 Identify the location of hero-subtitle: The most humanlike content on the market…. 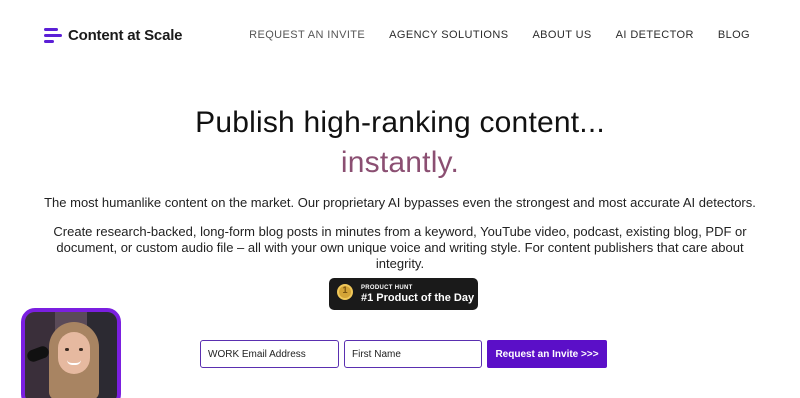
(400, 202).